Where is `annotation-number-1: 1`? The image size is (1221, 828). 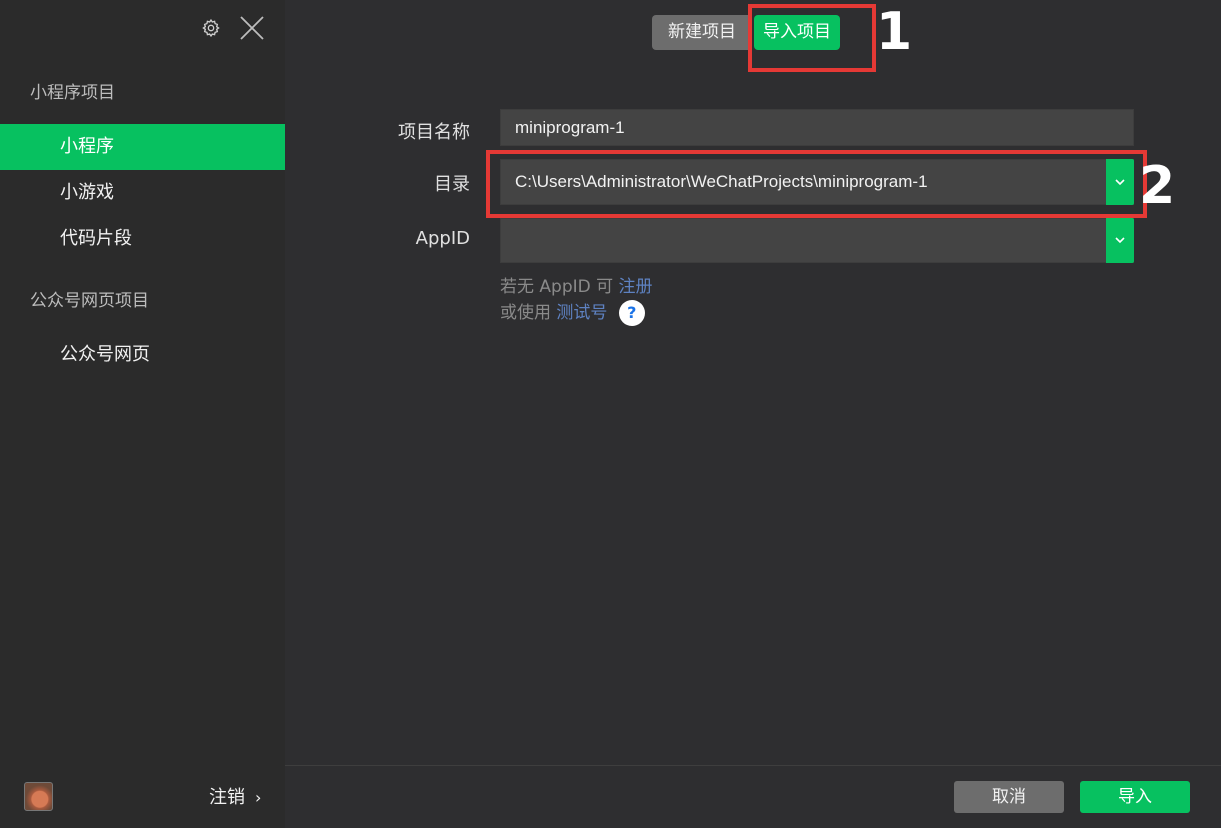 annotation-number-1: 1 is located at coordinates (894, 32).